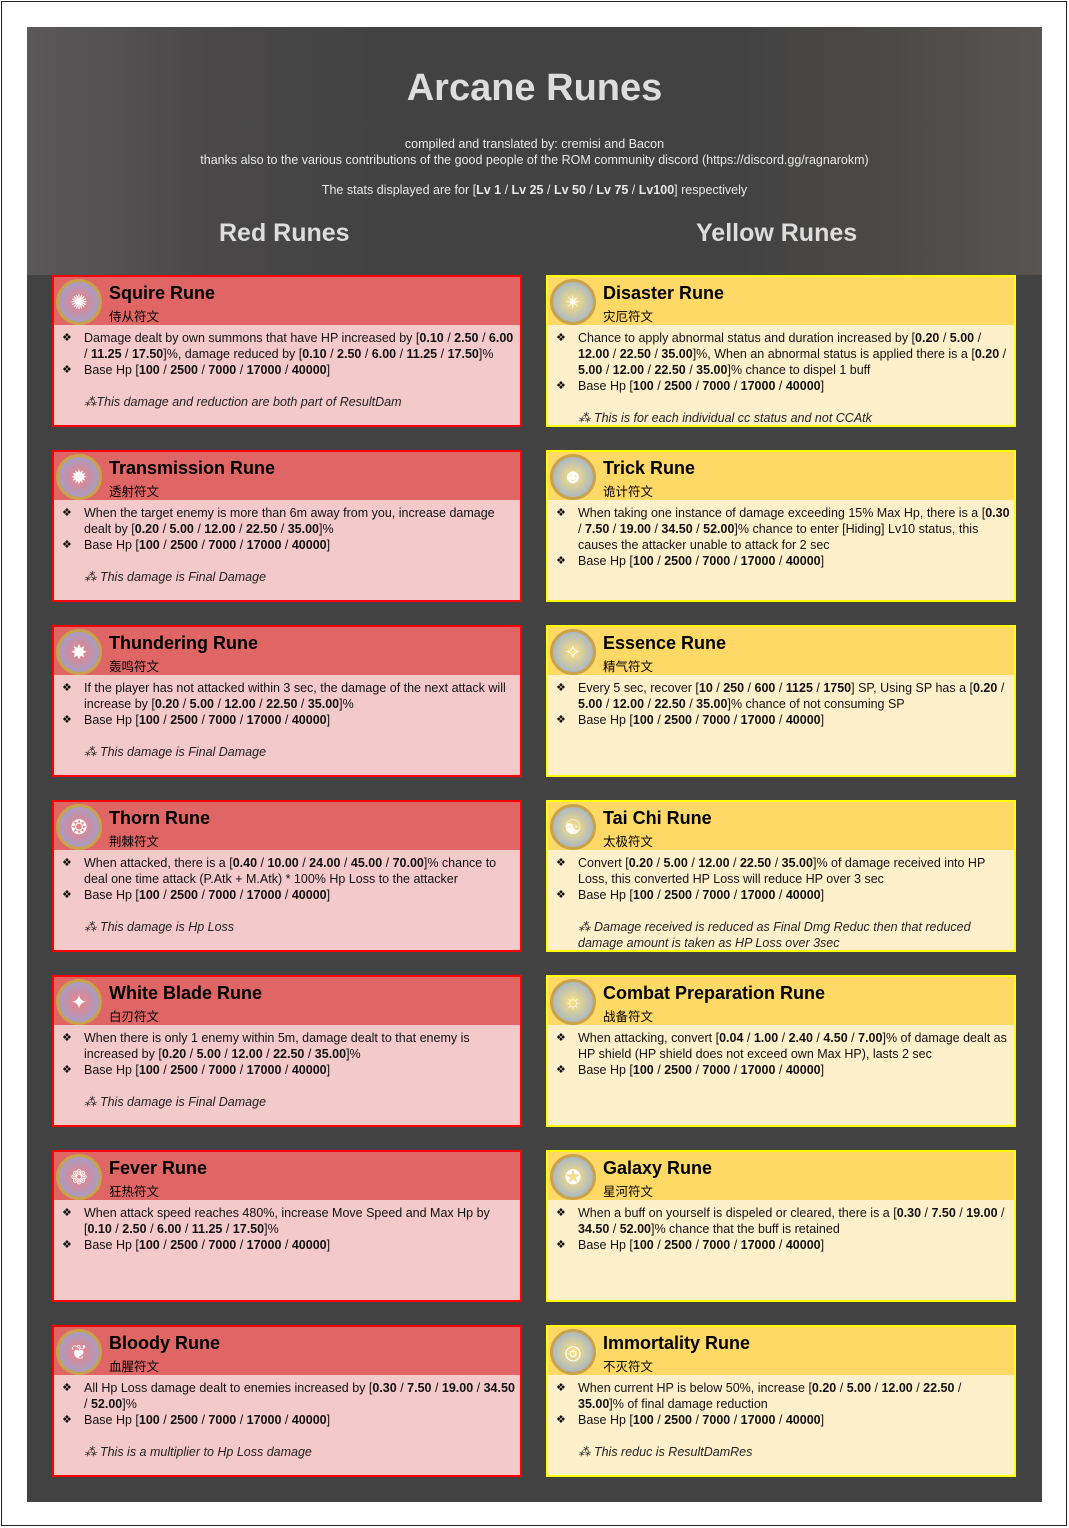 This screenshot has height=1528, width=1069. What do you see at coordinates (287, 1176) in the screenshot?
I see `rune-card-header: ❁ Fever Rune 狂热符文` at bounding box center [287, 1176].